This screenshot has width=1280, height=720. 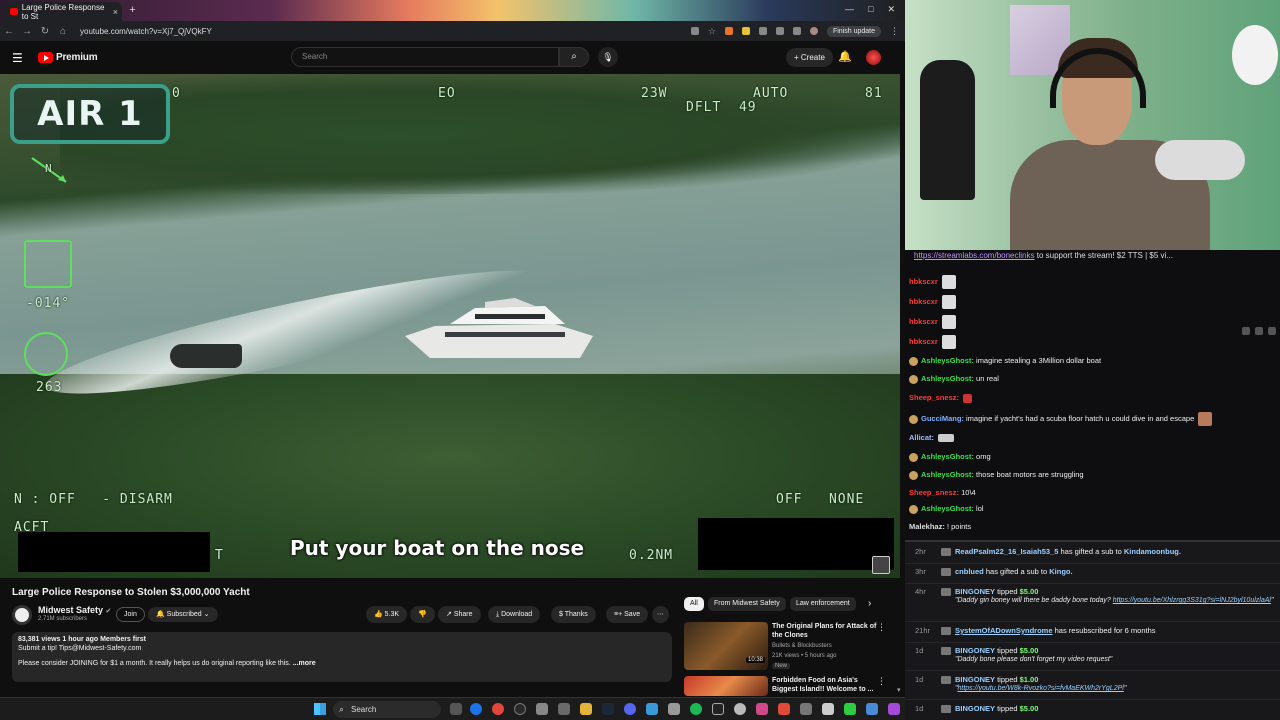 I want to click on rec-menu-icon-1: ⋮, so click(x=881, y=627).